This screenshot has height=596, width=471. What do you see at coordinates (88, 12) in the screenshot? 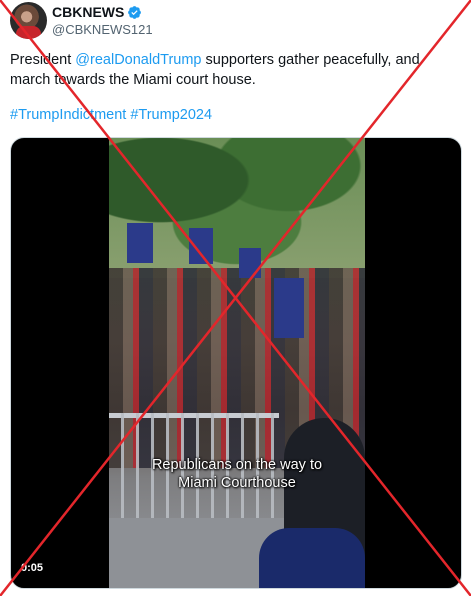
I see `author-display-name: CBKNEWS` at bounding box center [88, 12].